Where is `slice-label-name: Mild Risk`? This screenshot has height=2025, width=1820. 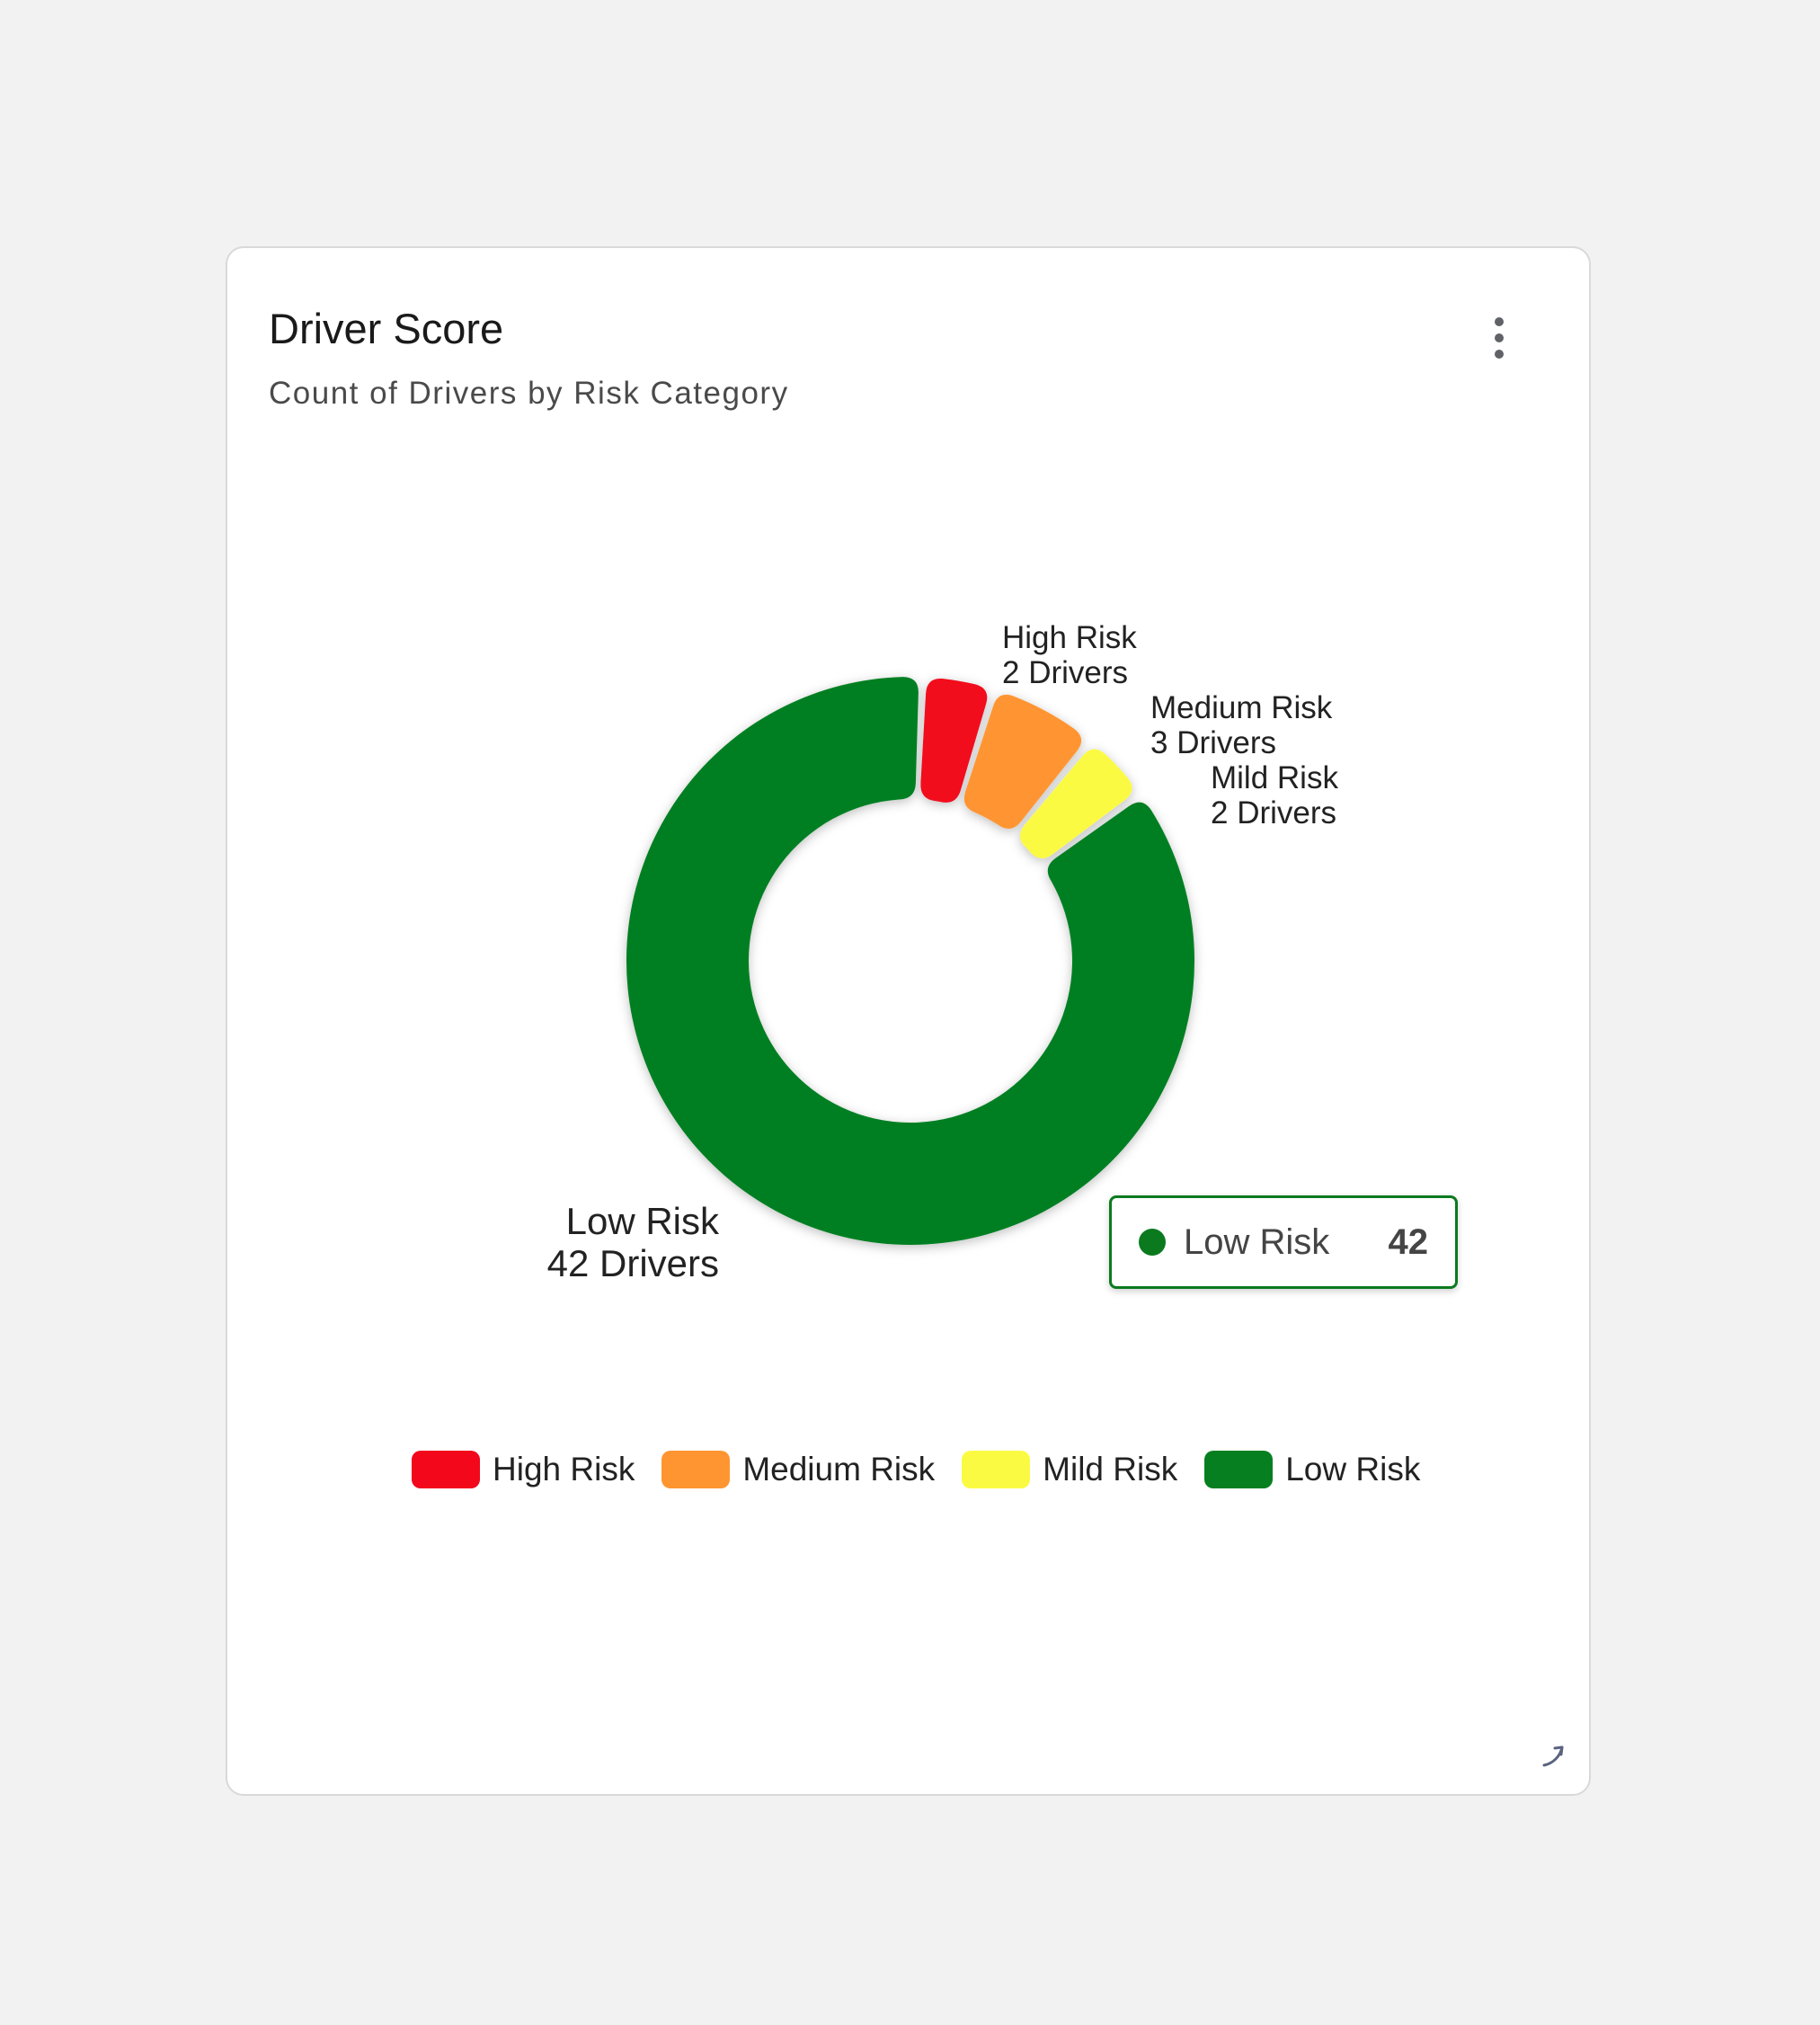 slice-label-name: Mild Risk is located at coordinates (1275, 777).